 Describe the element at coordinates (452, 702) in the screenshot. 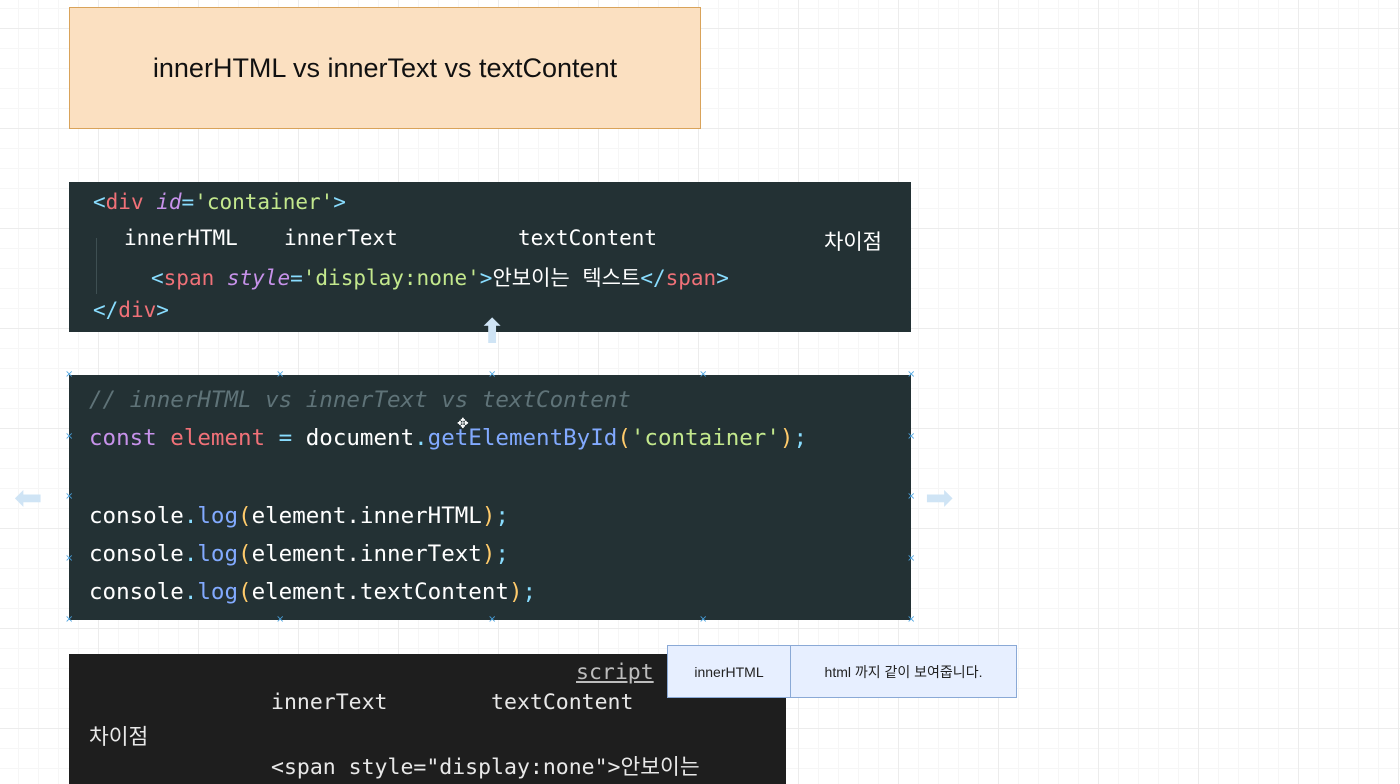

I see `output-line-1: innerText textContent` at that location.